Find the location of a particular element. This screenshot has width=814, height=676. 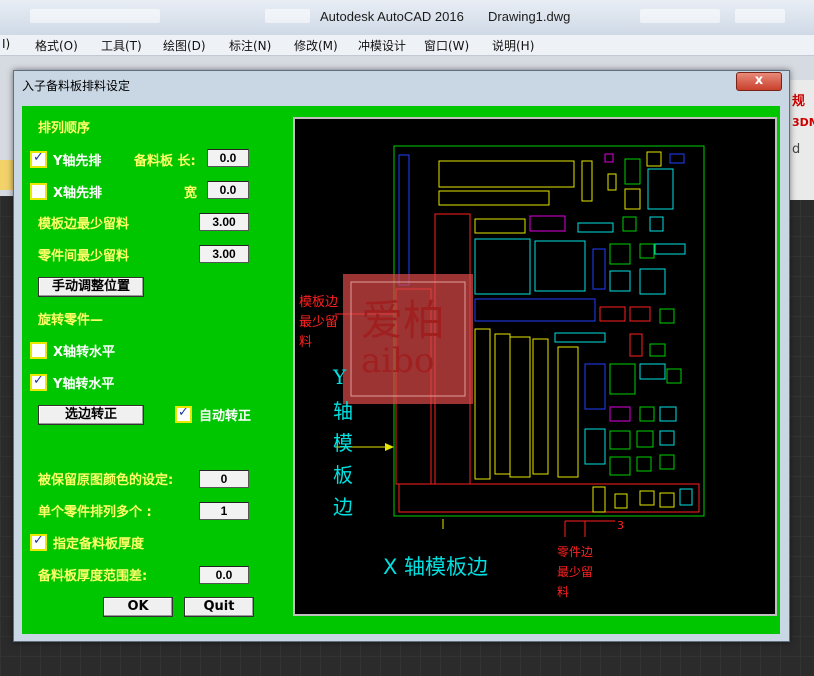

menu-item-help: 说明(H) is located at coordinates (513, 45).